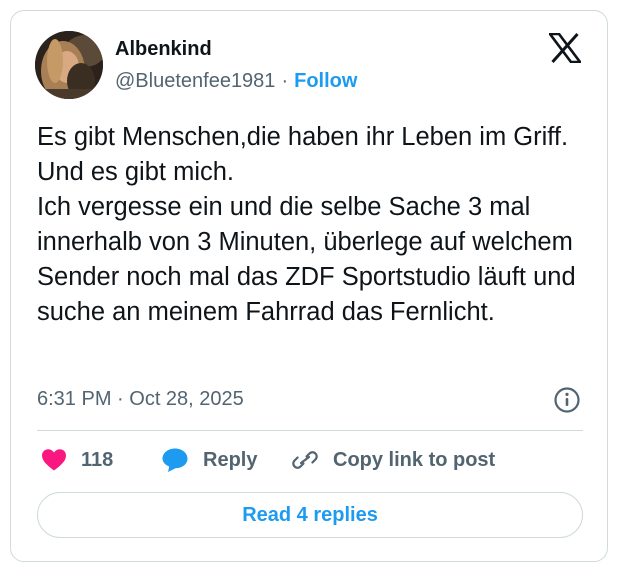  What do you see at coordinates (77, 460) in the screenshot?
I see `like-button: 118` at bounding box center [77, 460].